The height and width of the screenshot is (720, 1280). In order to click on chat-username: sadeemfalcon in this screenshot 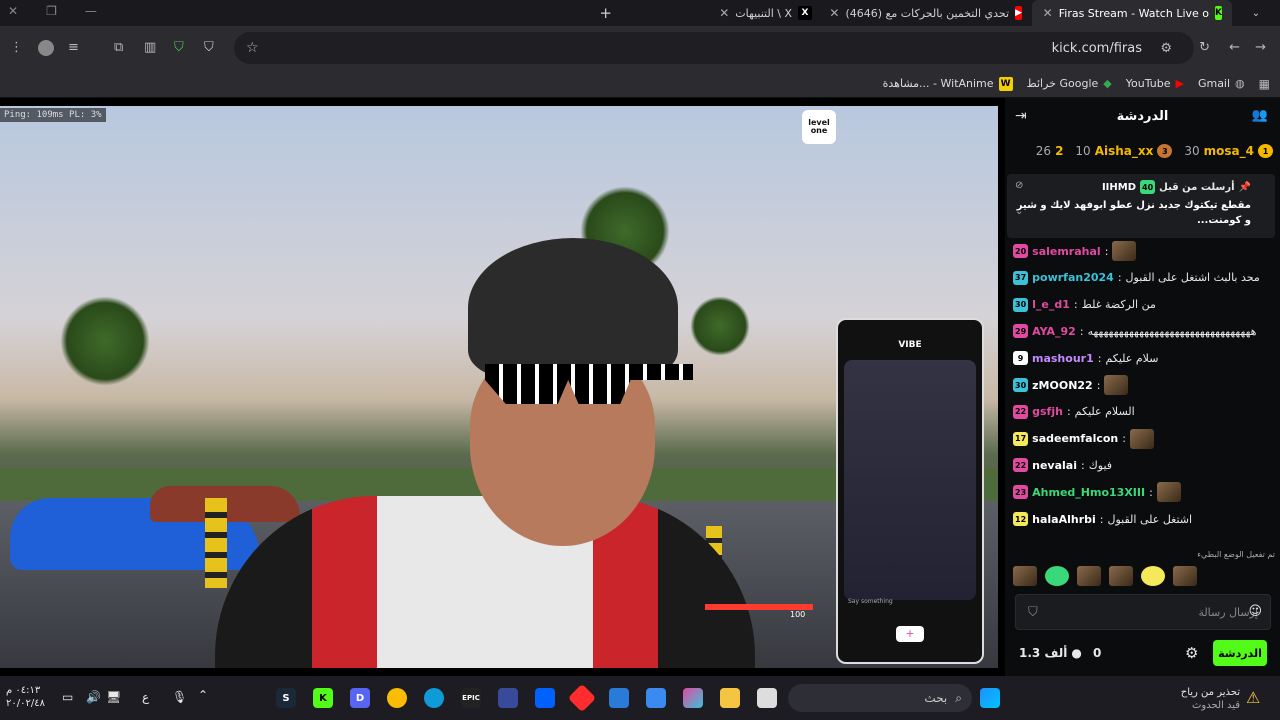, I will do `click(1075, 438)`.